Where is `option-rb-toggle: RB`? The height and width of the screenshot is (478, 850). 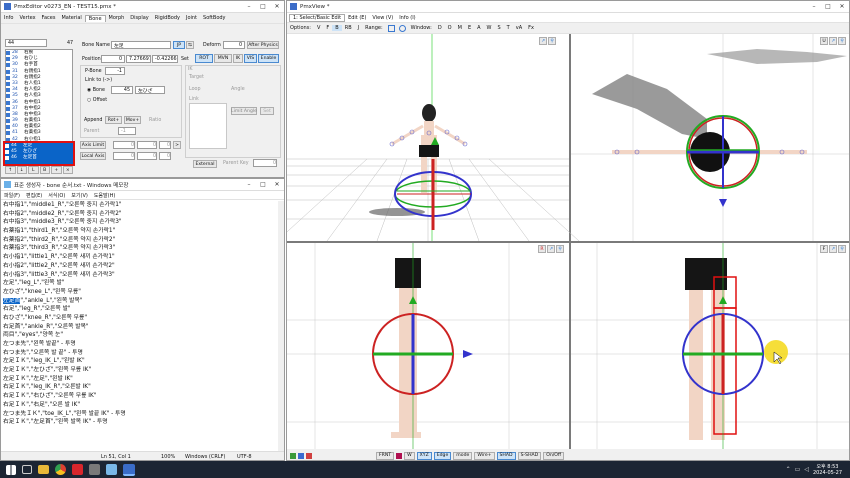
option-rb-toggle: RB is located at coordinates (348, 28).